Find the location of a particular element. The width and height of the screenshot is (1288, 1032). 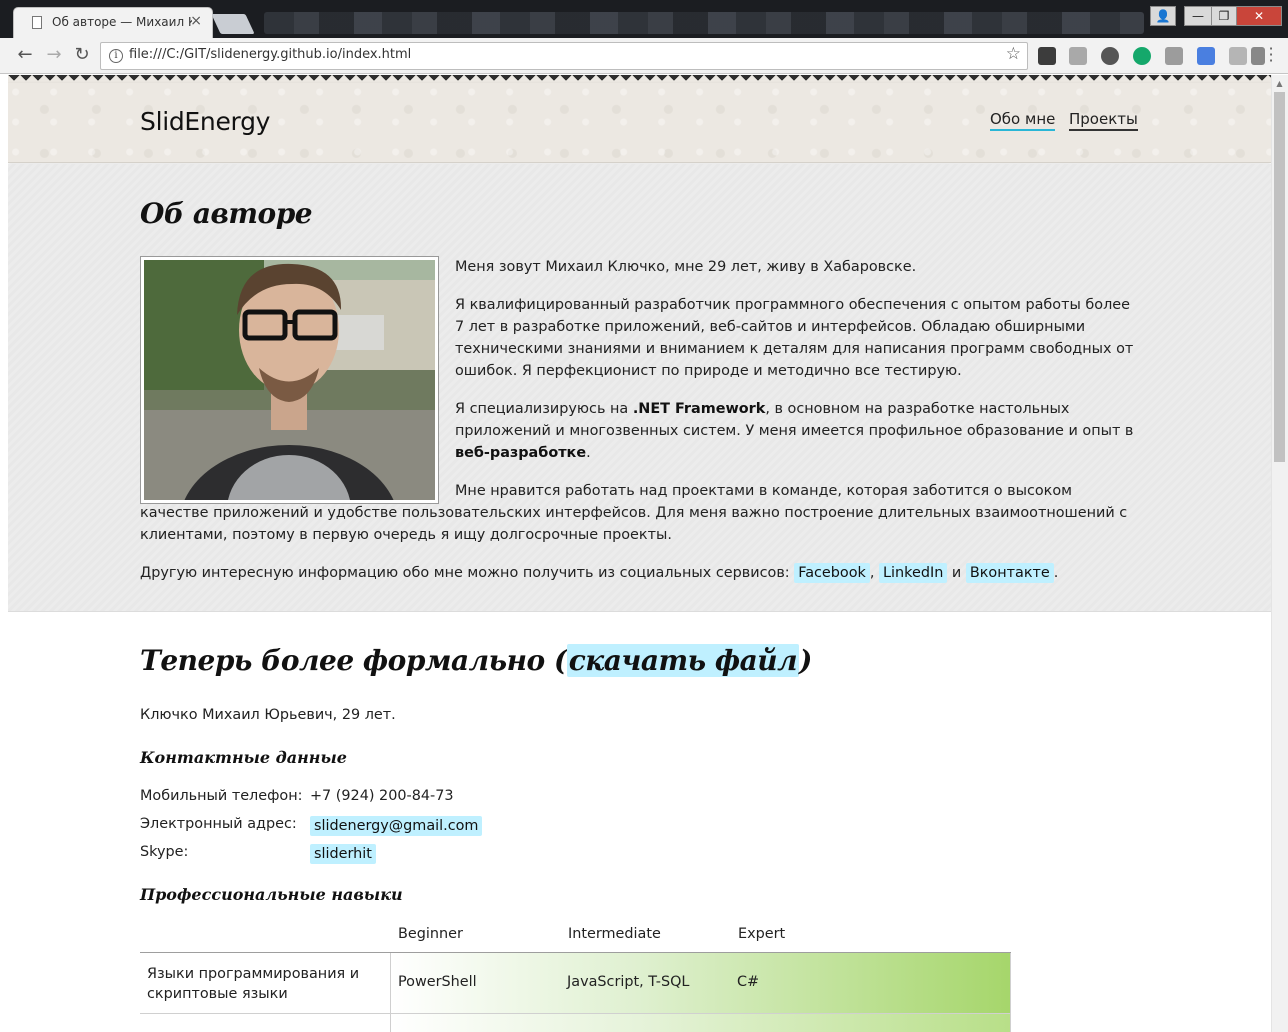

download-file-link: скачать файл is located at coordinates (683, 660).